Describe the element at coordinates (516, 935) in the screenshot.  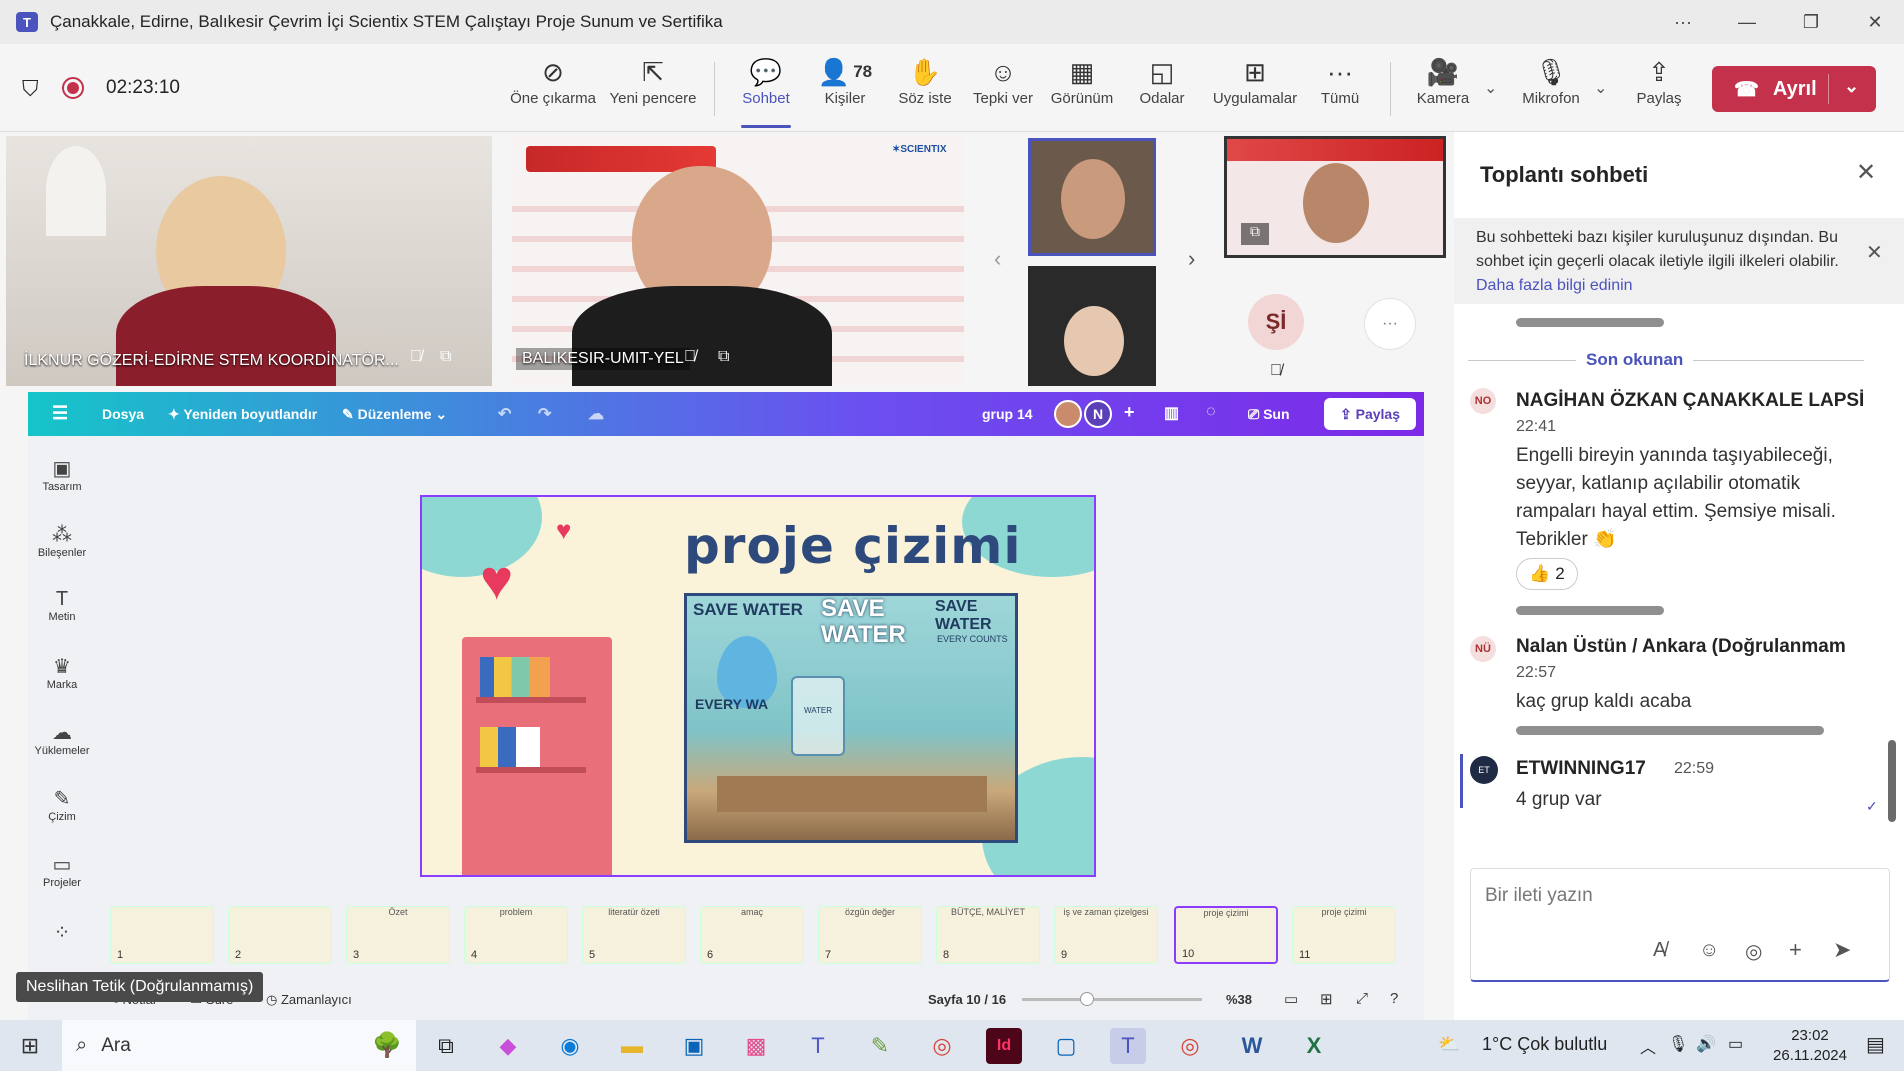
I see `page-thumbnail: problem 4` at that location.